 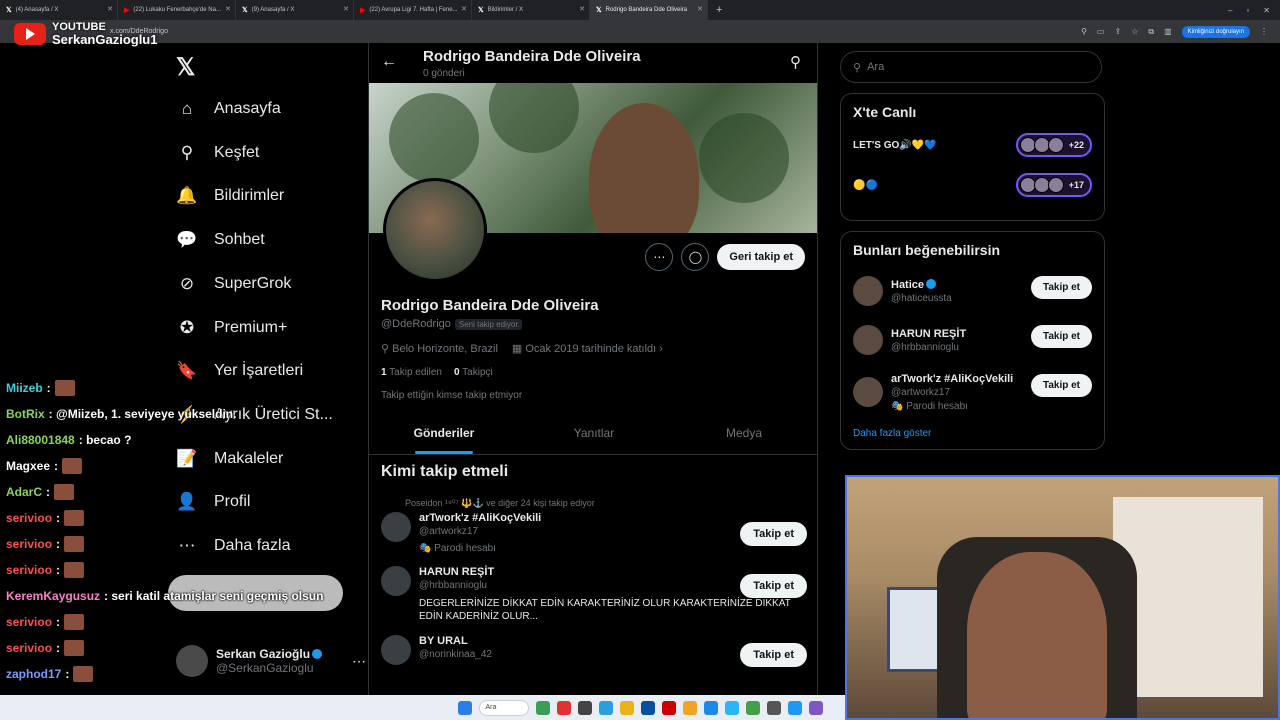 I want to click on start-icon, so click(x=464, y=707).